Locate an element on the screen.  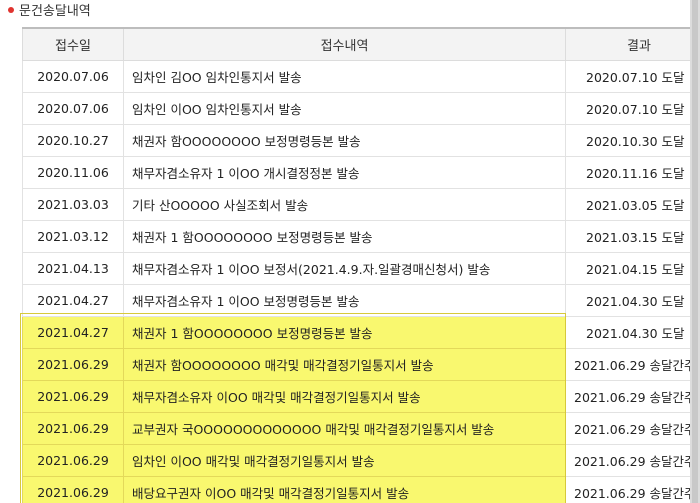
result-cell: 2021.03.05 도달 is located at coordinates (627, 204).